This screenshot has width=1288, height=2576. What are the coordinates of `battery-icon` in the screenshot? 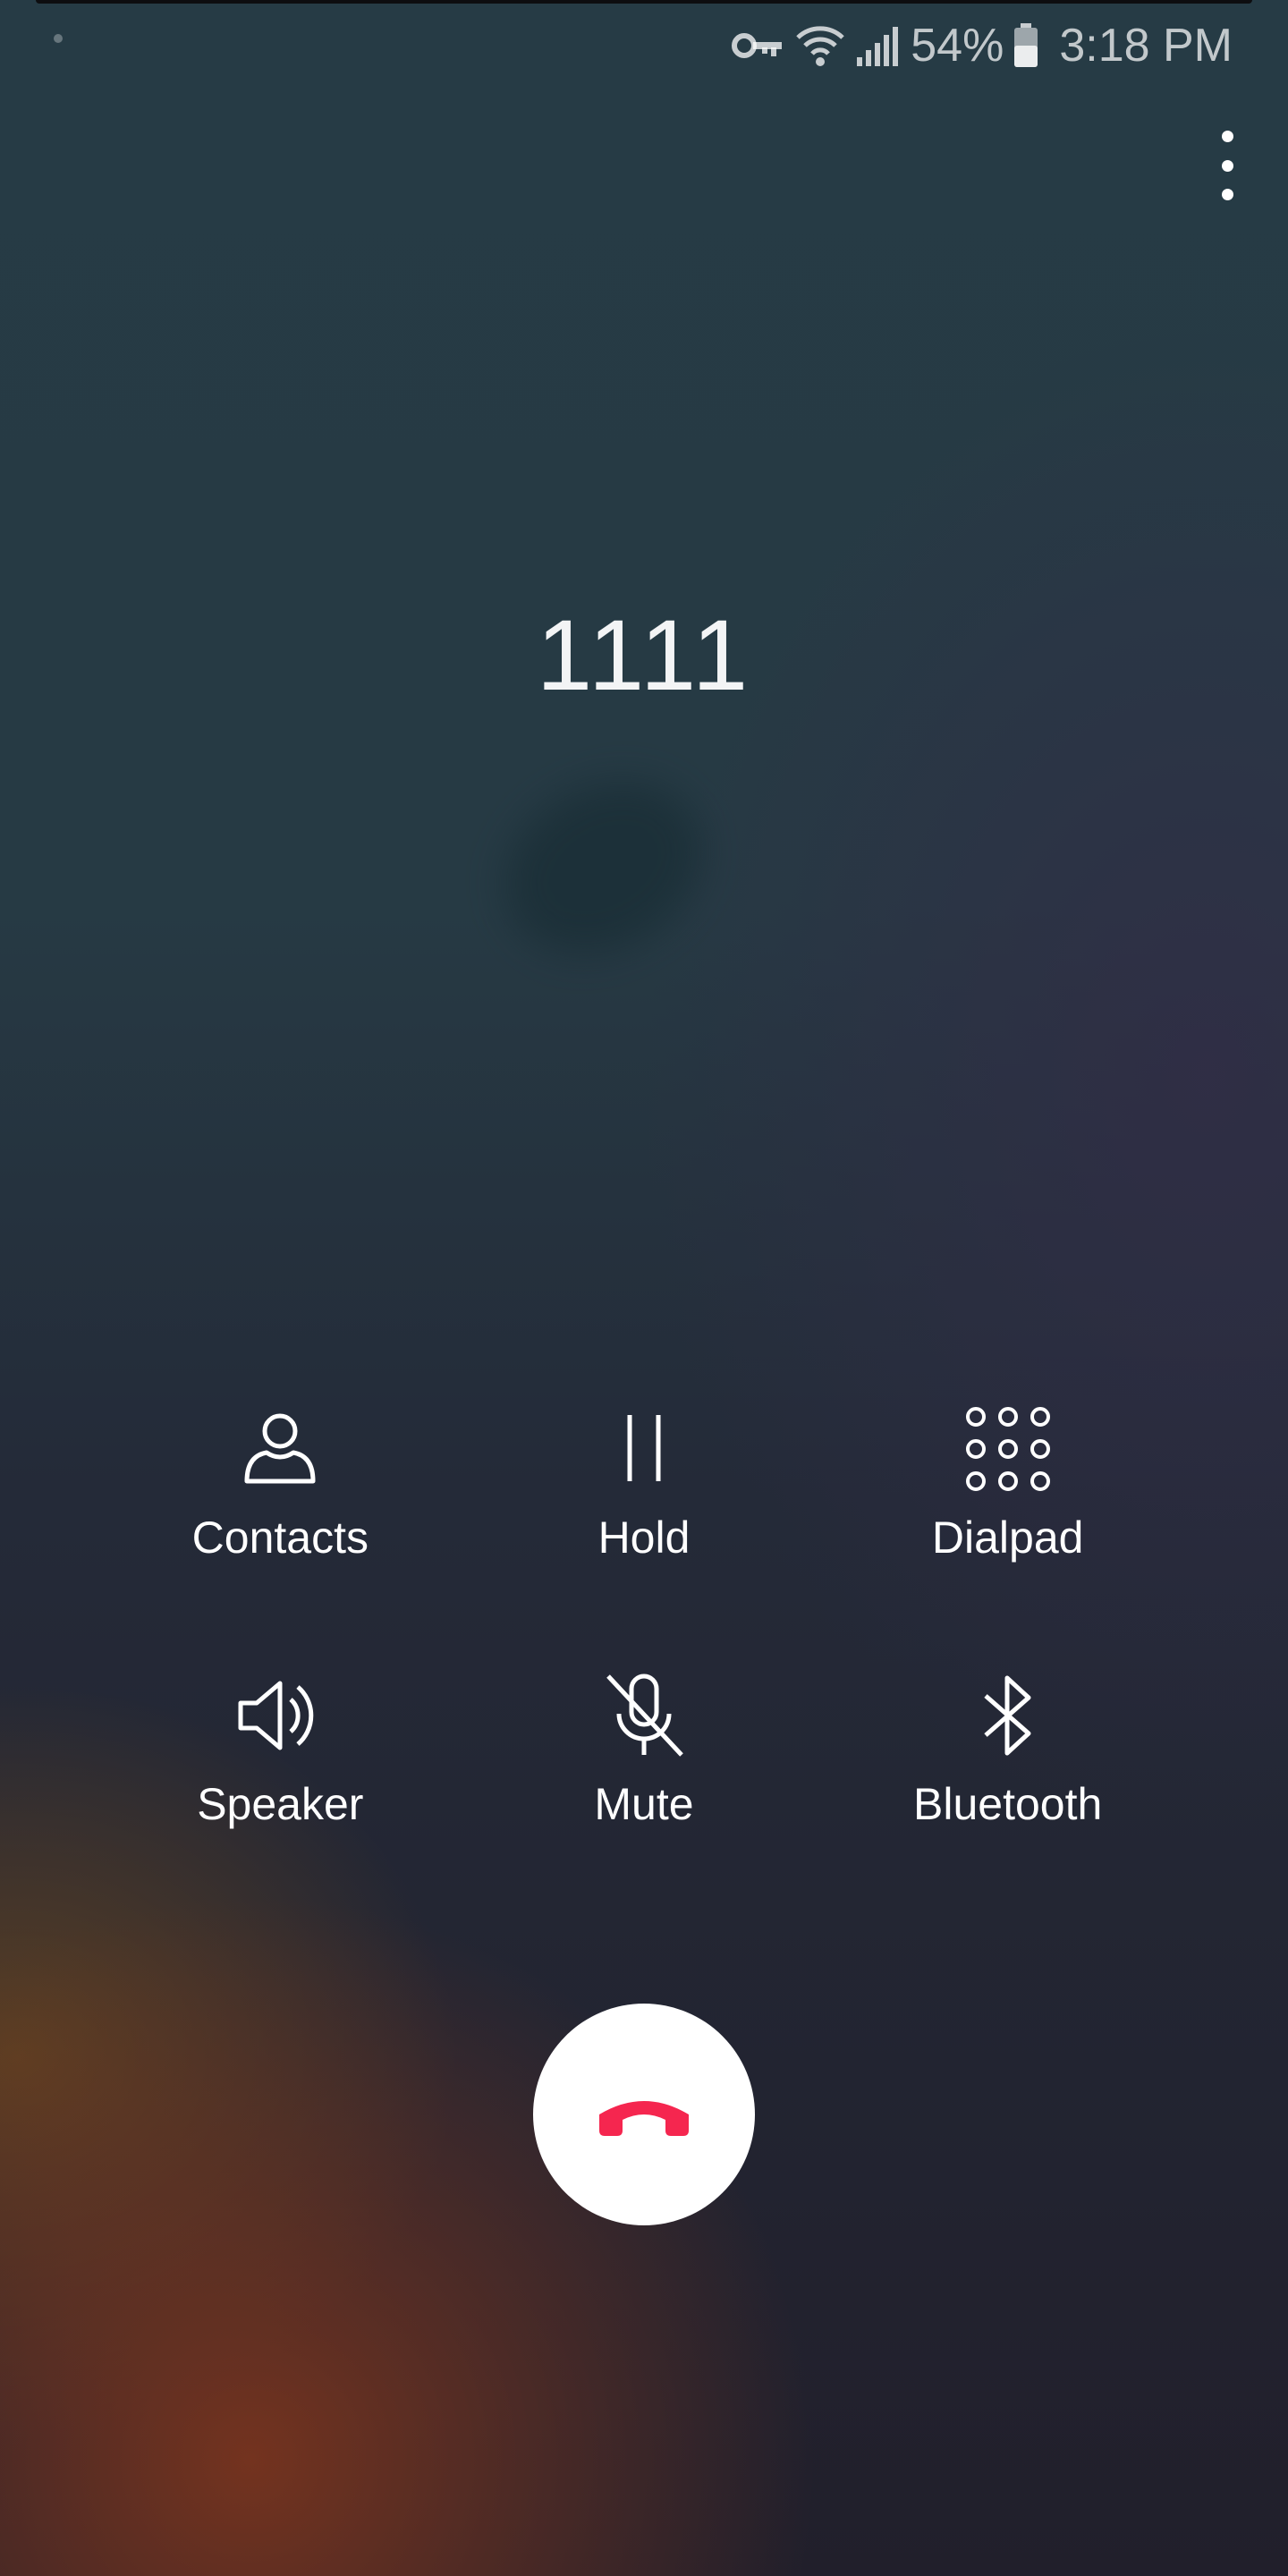 It's located at (1026, 45).